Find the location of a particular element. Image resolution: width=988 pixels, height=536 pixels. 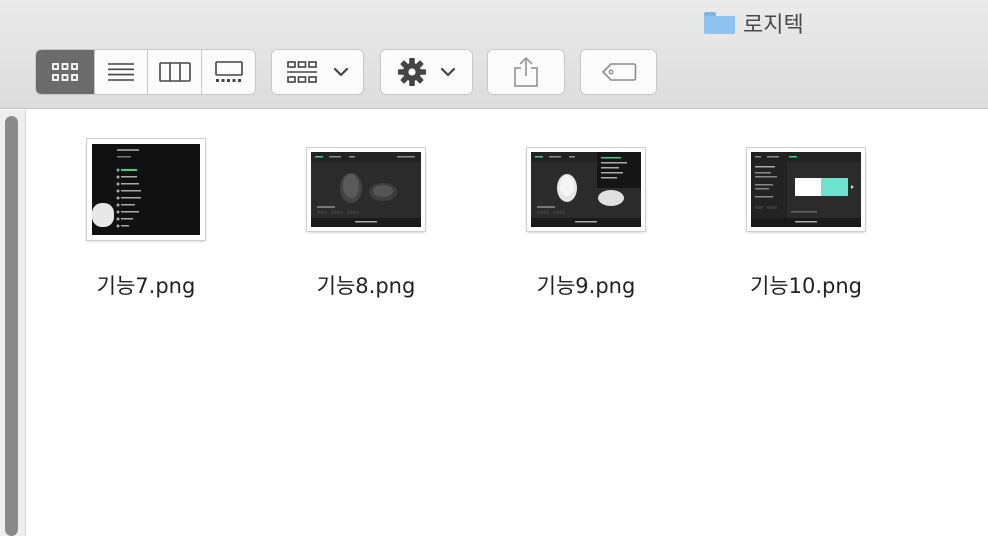

group-by-button is located at coordinates (317, 72).